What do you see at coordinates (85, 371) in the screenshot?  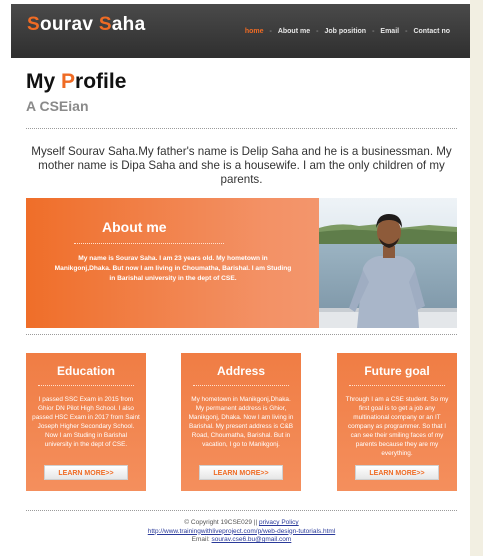 I see `card-title: Education` at bounding box center [85, 371].